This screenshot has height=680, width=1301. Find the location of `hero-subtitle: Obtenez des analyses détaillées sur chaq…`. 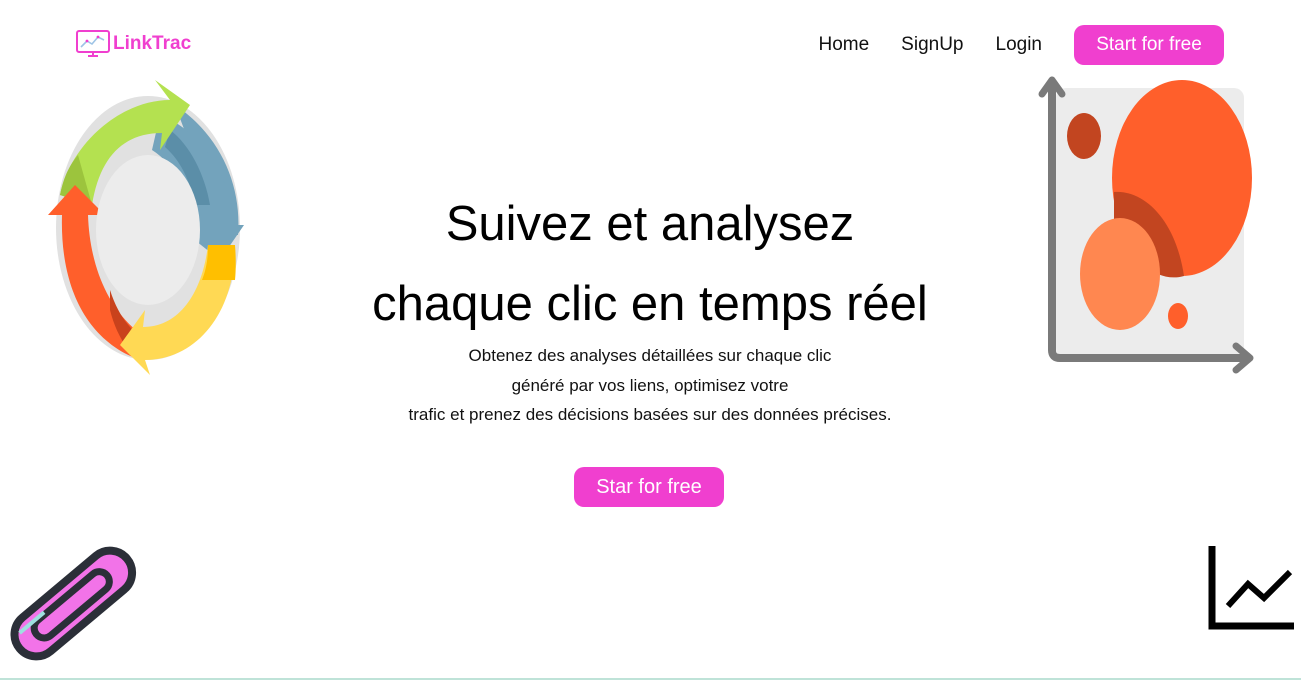

hero-subtitle: Obtenez des analyses détaillées sur chaq… is located at coordinates (650, 385).